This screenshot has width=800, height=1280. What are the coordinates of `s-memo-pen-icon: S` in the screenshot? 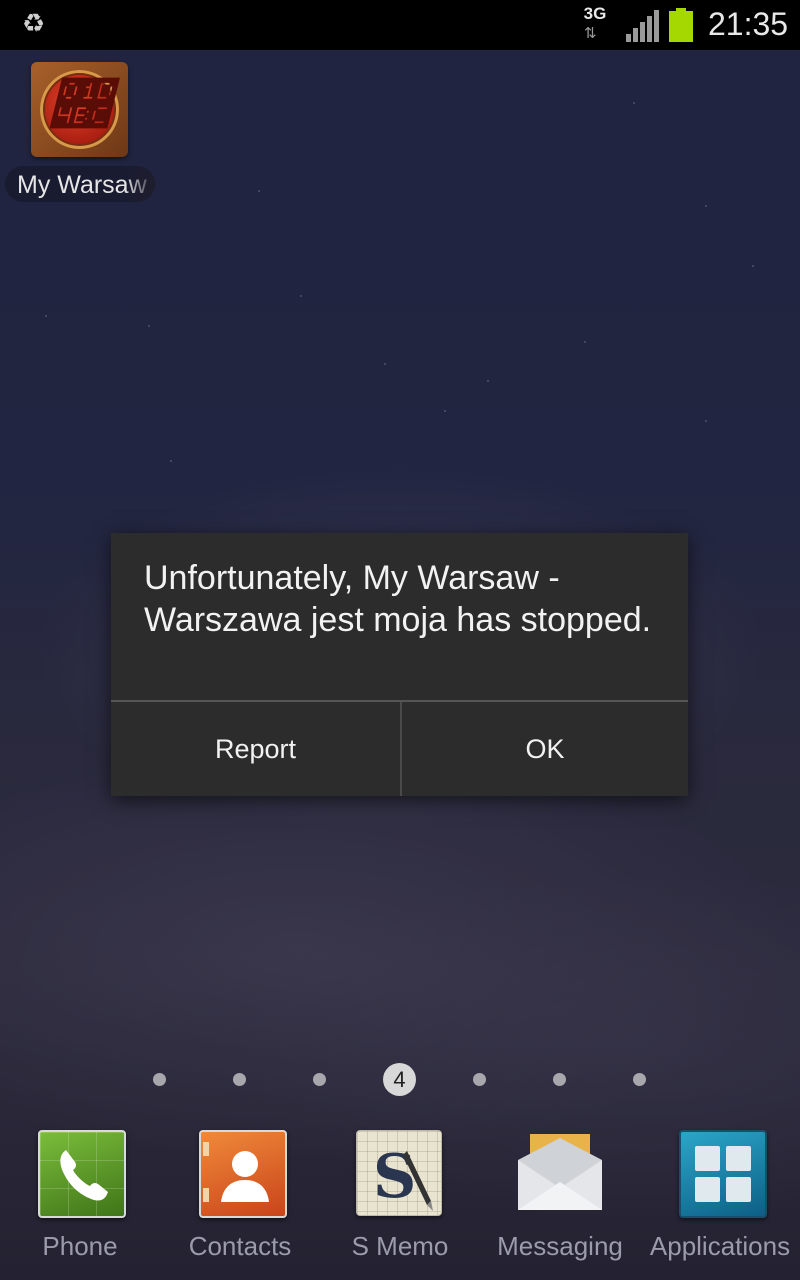 It's located at (403, 1177).